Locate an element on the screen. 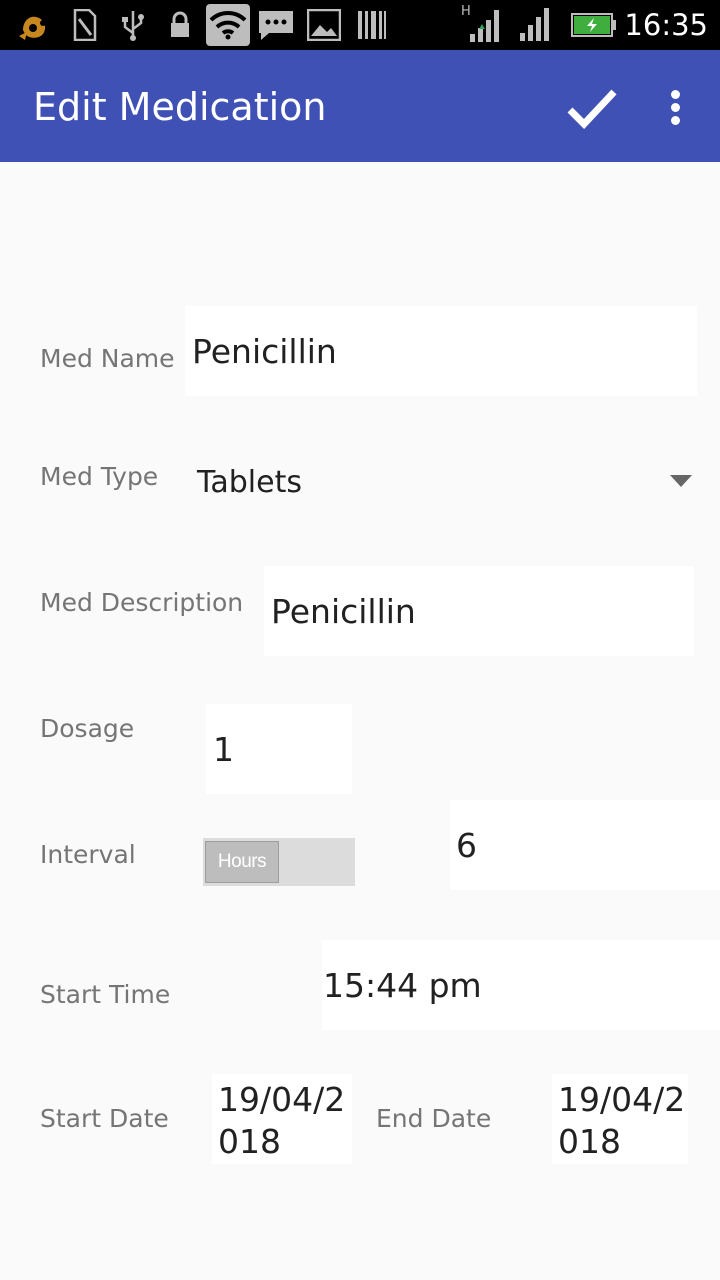  signal-h-icon: H is located at coordinates (482, 23).